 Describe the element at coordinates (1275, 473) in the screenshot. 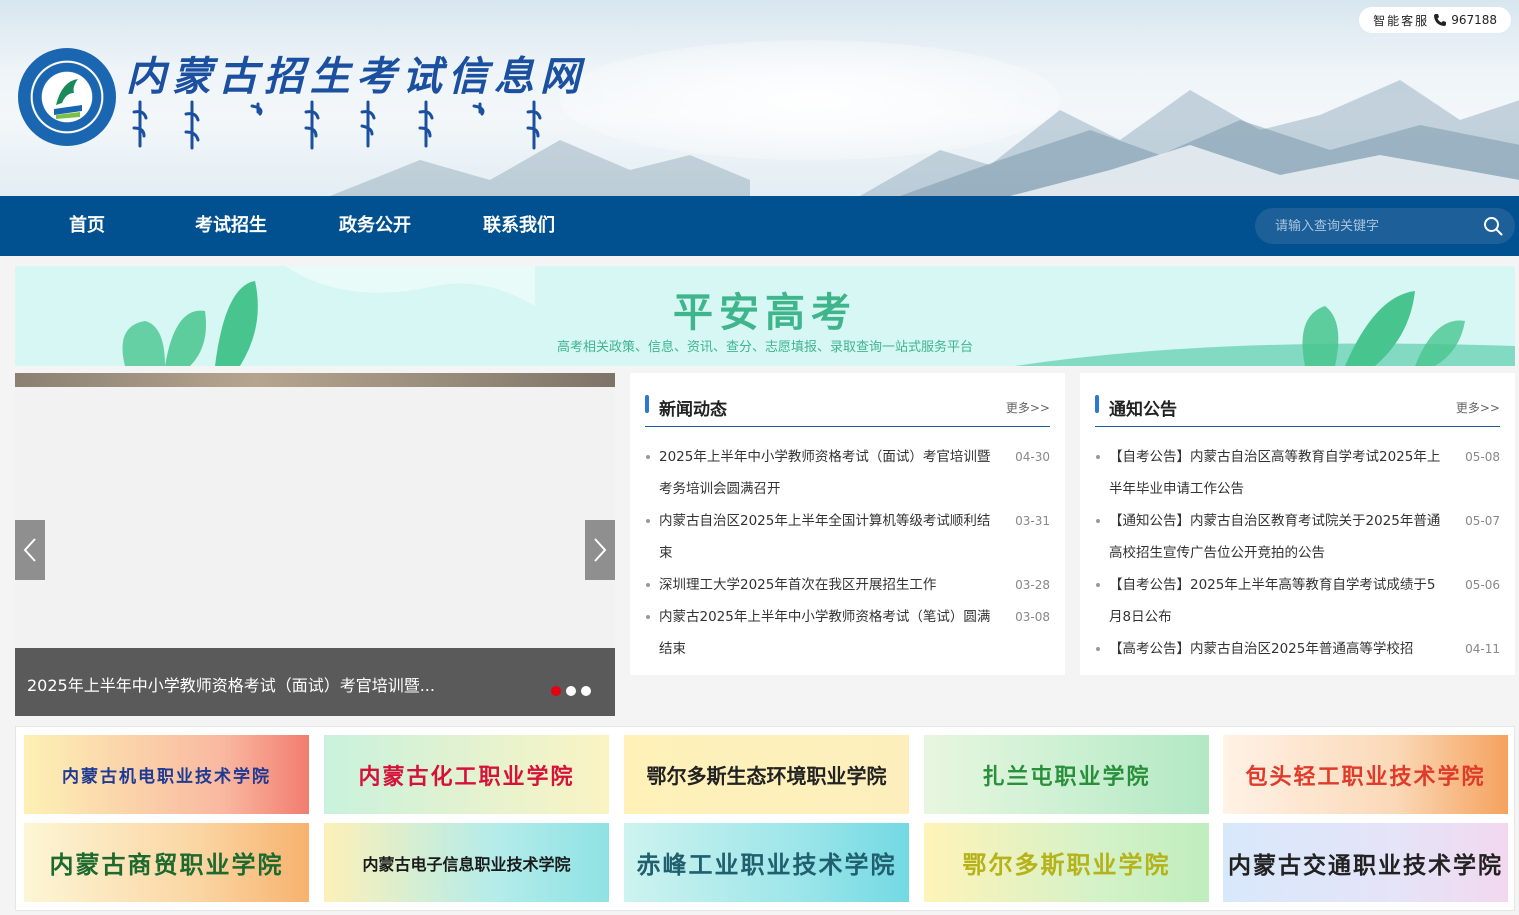

I see `notice-item-title: 【自考公告】内蒙古自治区高等教育自学考试2025年上半年毕业申请工作公告` at that location.